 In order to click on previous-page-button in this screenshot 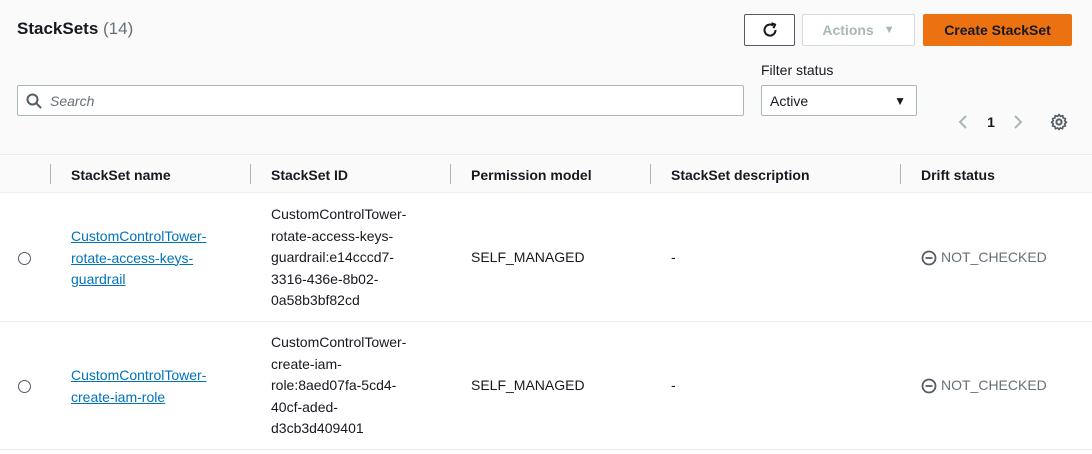, I will do `click(963, 122)`.